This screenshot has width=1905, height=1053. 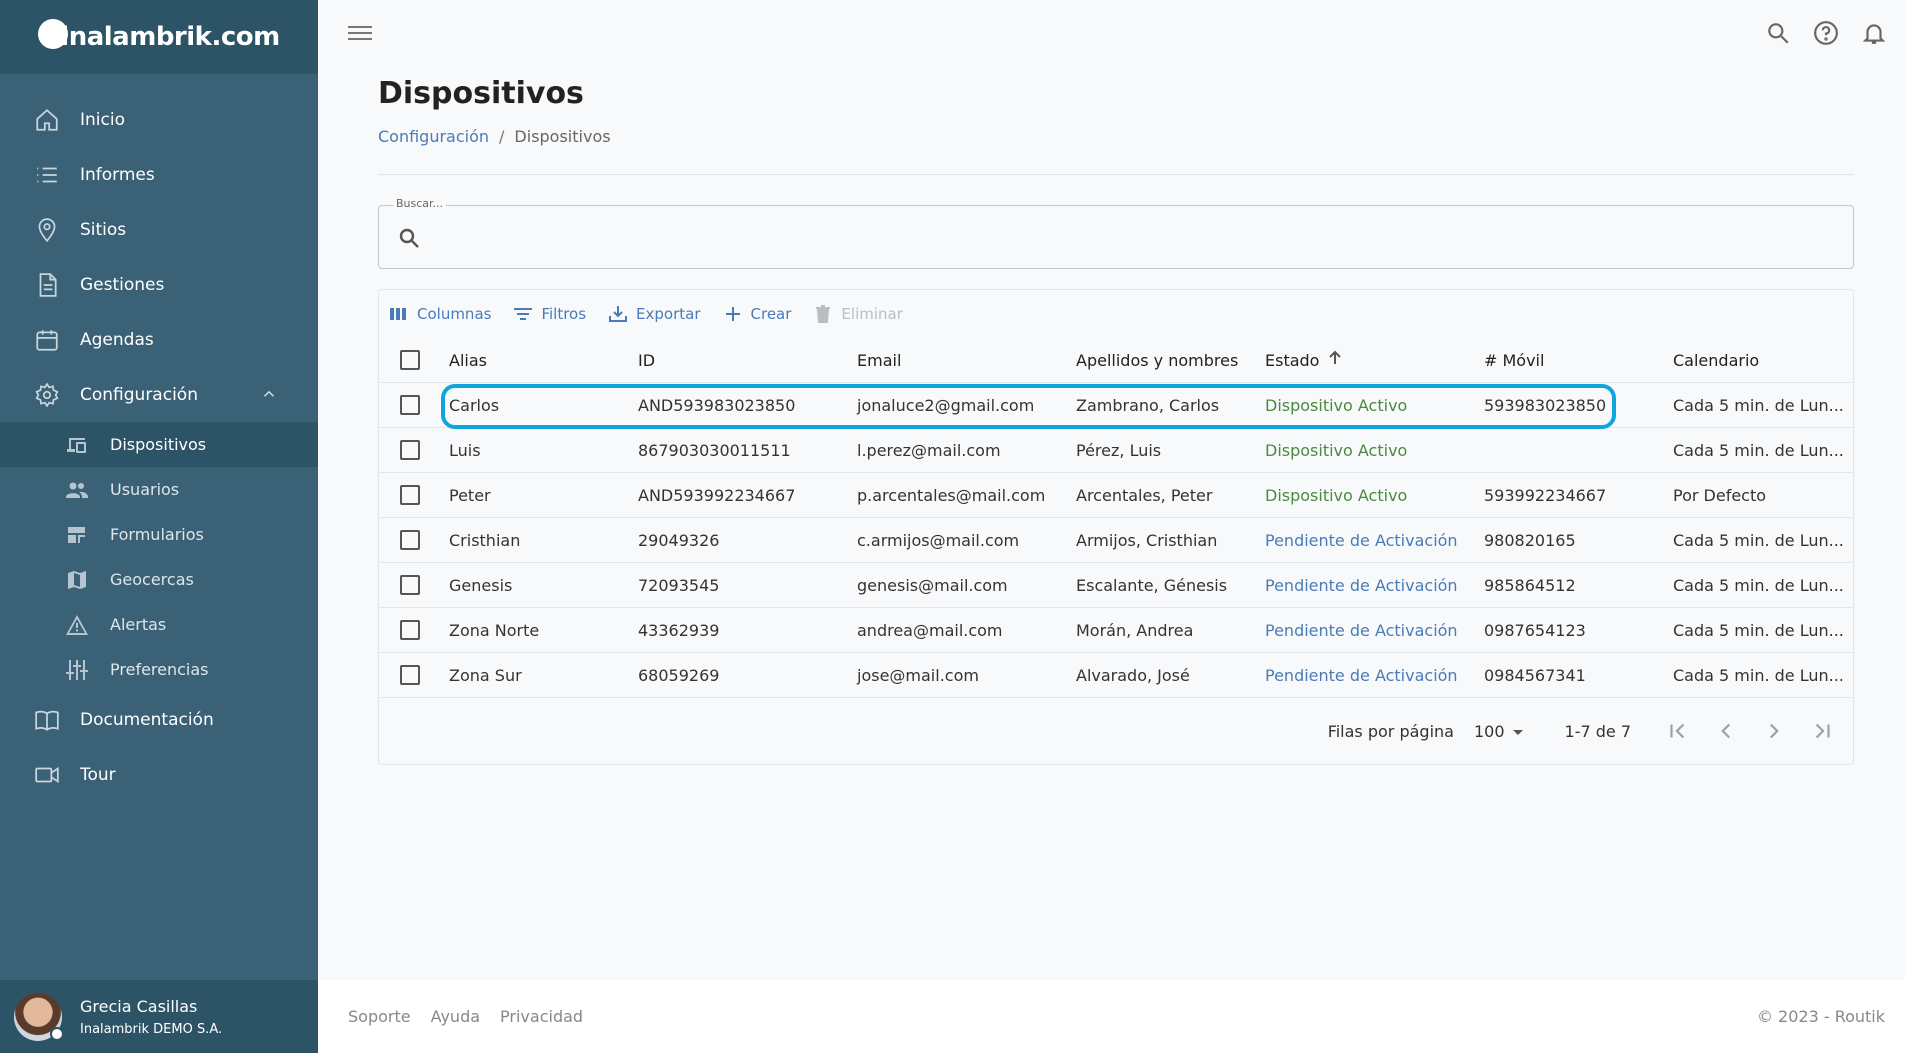 I want to click on search-icon, so click(x=1778, y=33).